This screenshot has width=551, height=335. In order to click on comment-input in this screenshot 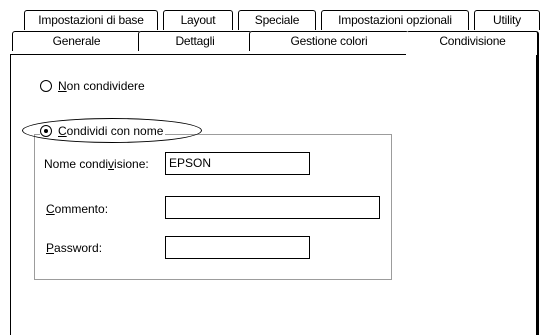, I will do `click(272, 207)`.